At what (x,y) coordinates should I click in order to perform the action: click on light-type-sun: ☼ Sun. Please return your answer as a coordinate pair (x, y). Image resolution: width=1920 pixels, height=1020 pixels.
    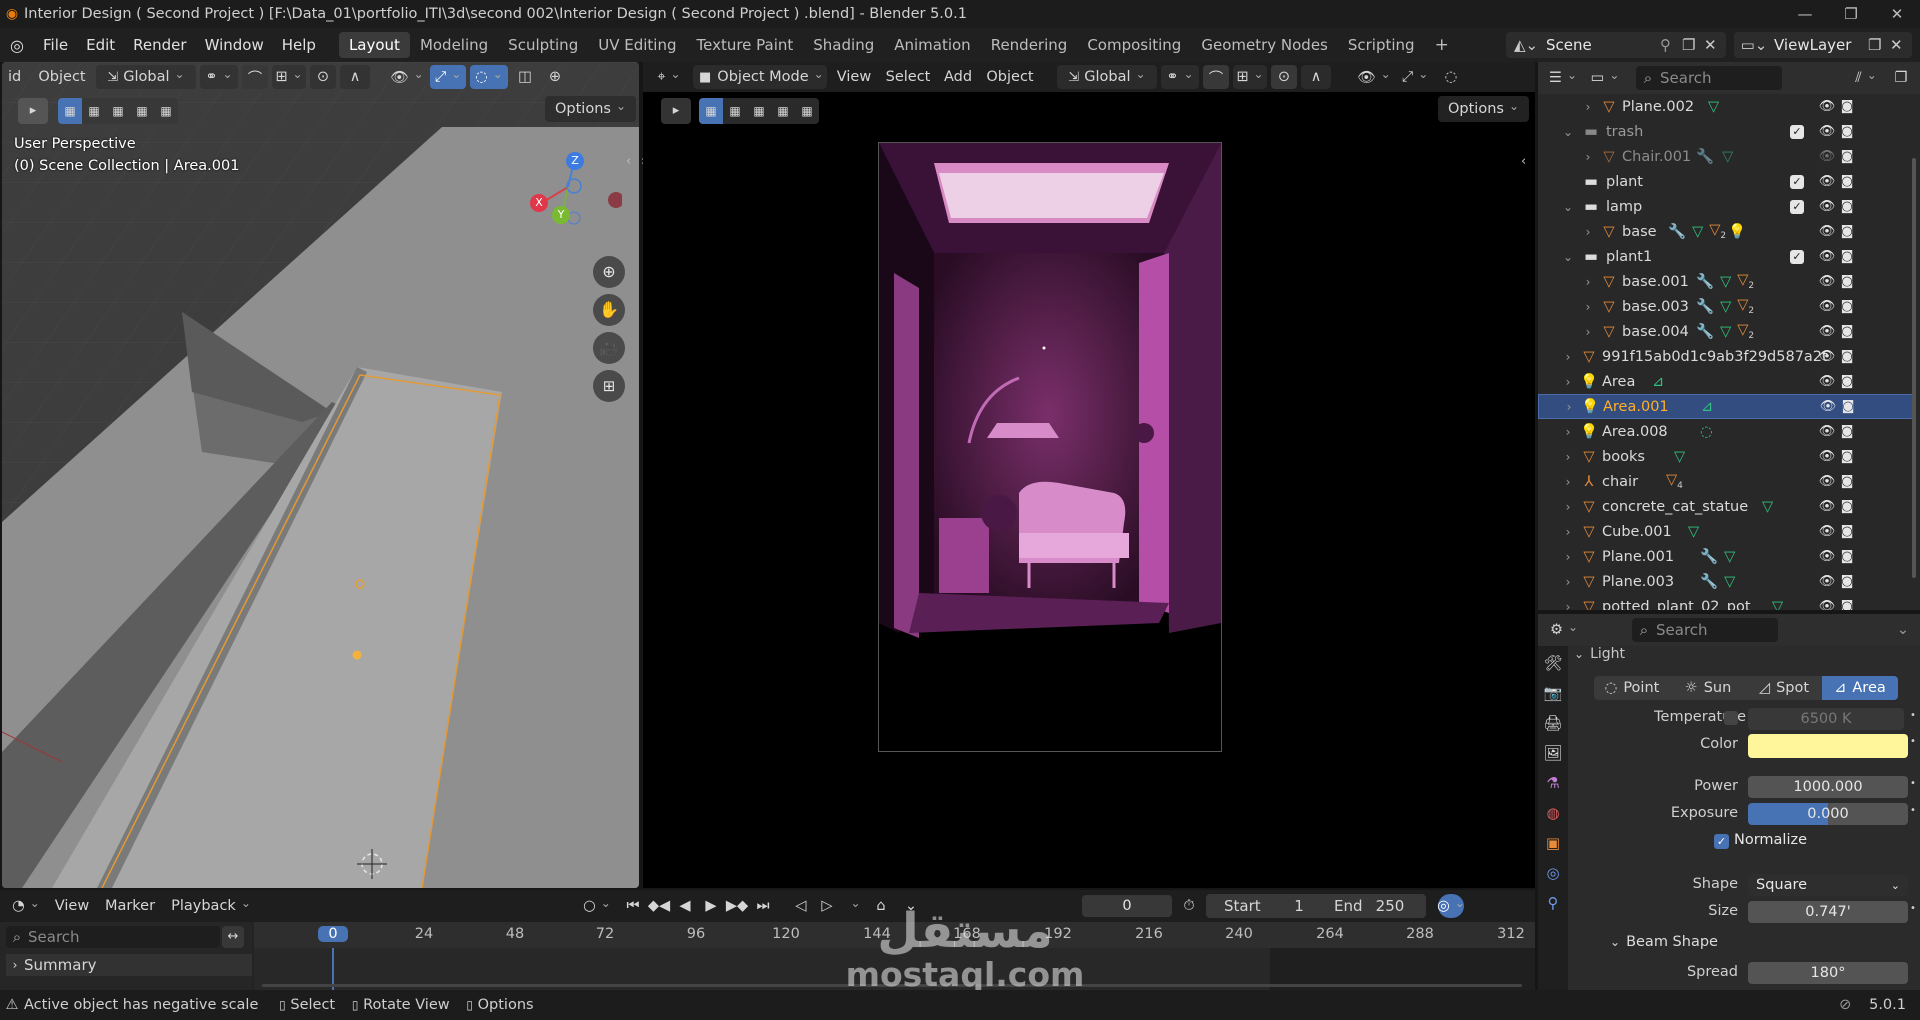
    Looking at the image, I should click on (1708, 688).